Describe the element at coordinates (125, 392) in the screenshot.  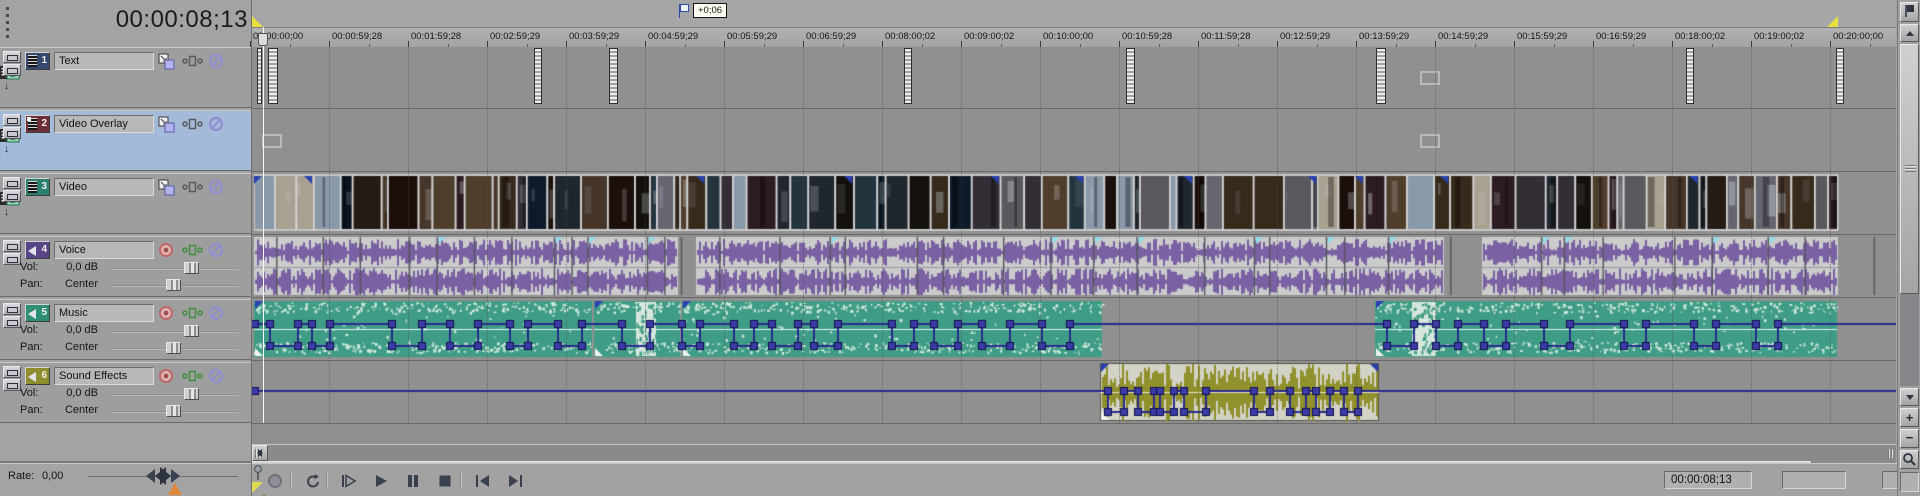
I see `track-header-sound-effects: 6Sound Effects!Vol:0,0 dBPan:Center` at that location.